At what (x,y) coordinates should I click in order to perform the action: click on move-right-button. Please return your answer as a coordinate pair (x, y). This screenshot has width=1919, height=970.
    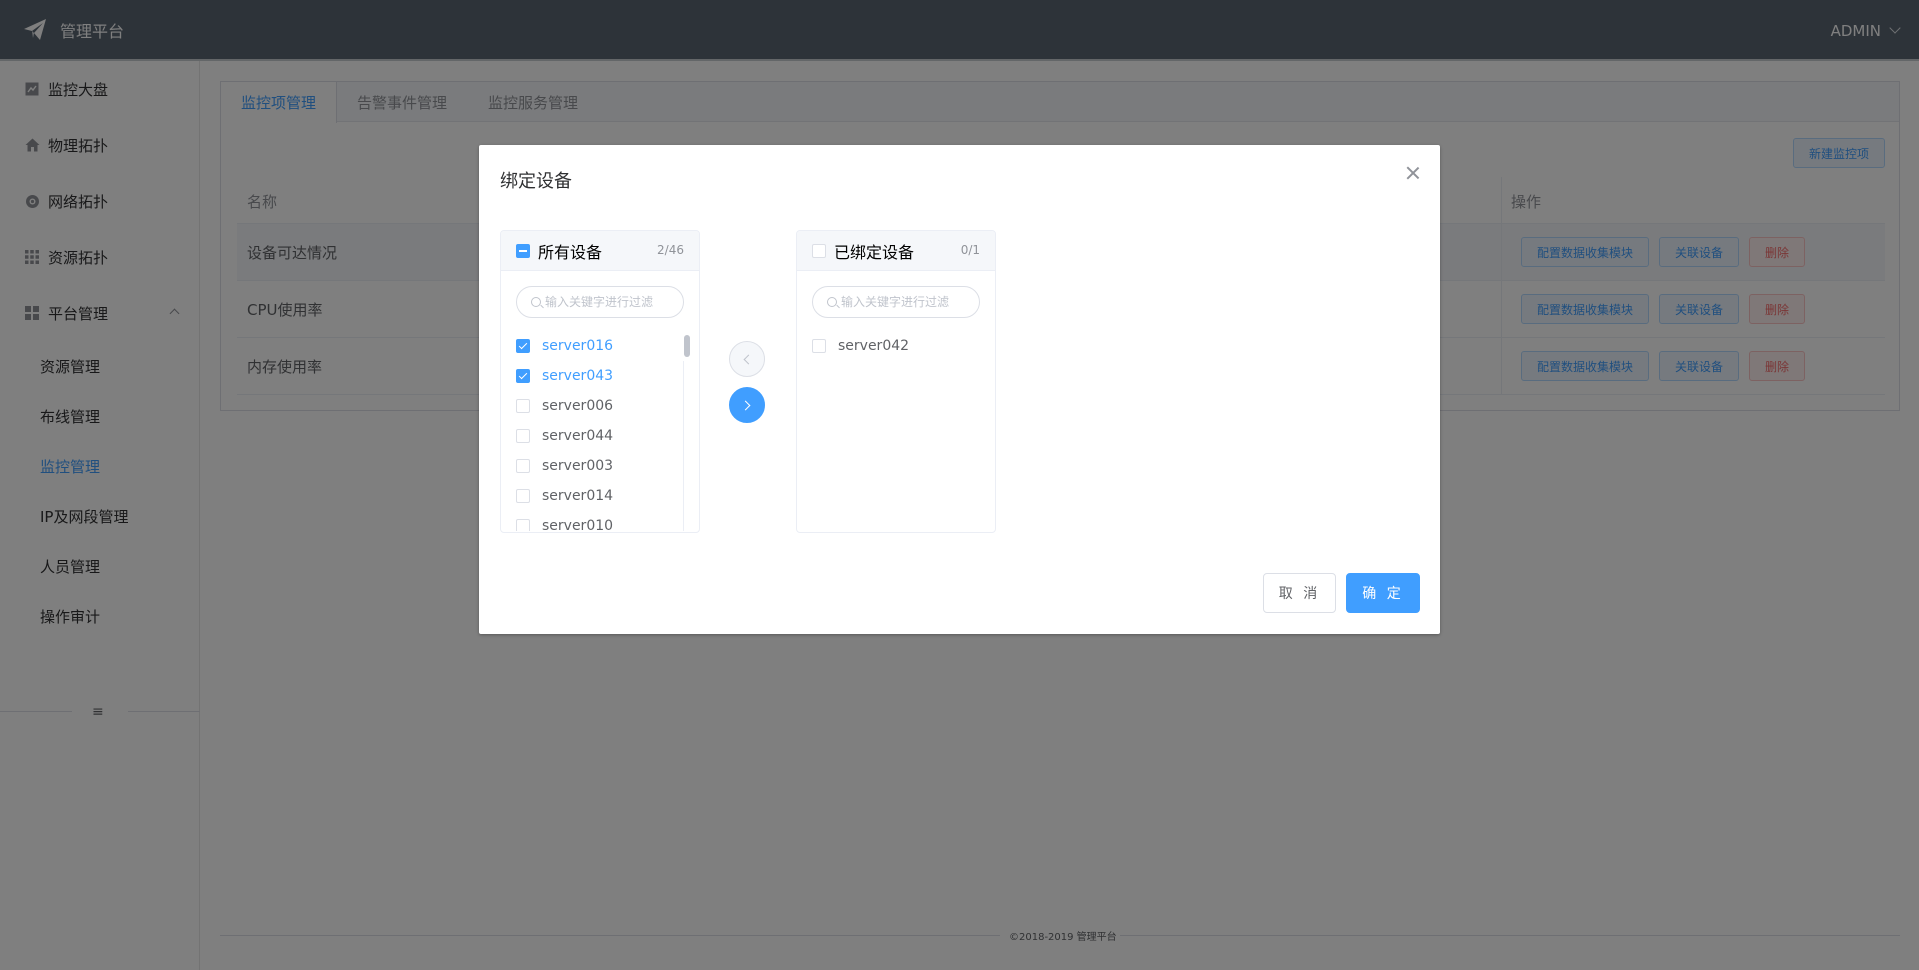
    Looking at the image, I should click on (747, 405).